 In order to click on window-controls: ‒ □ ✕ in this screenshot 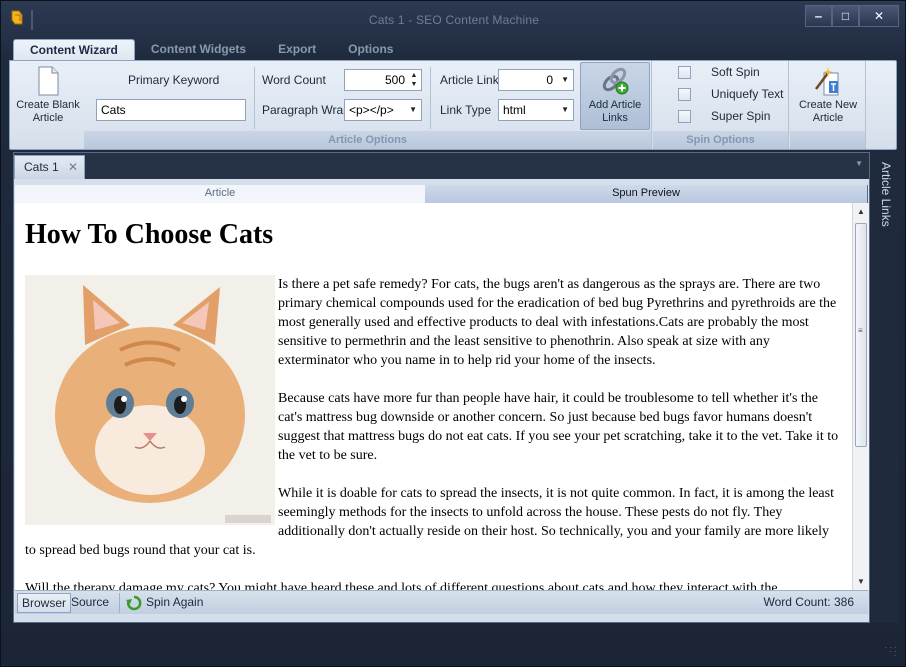, I will do `click(852, 16)`.